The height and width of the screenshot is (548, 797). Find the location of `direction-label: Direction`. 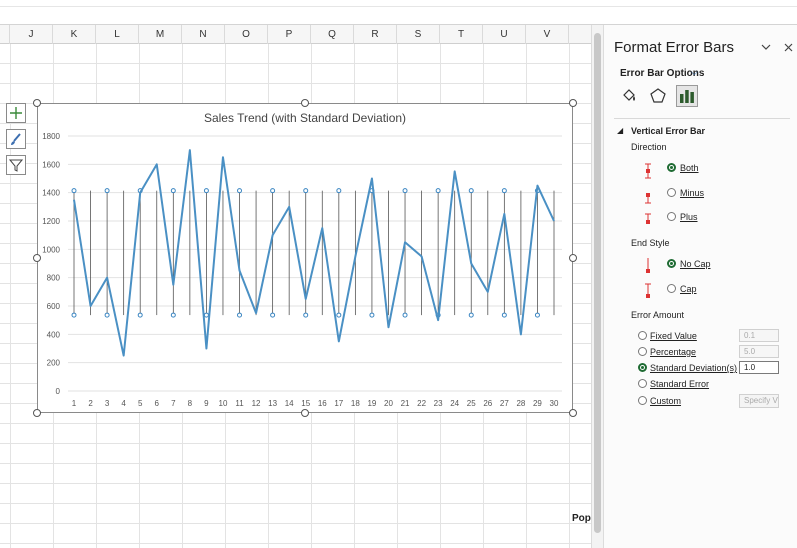

direction-label: Direction is located at coordinates (649, 147).